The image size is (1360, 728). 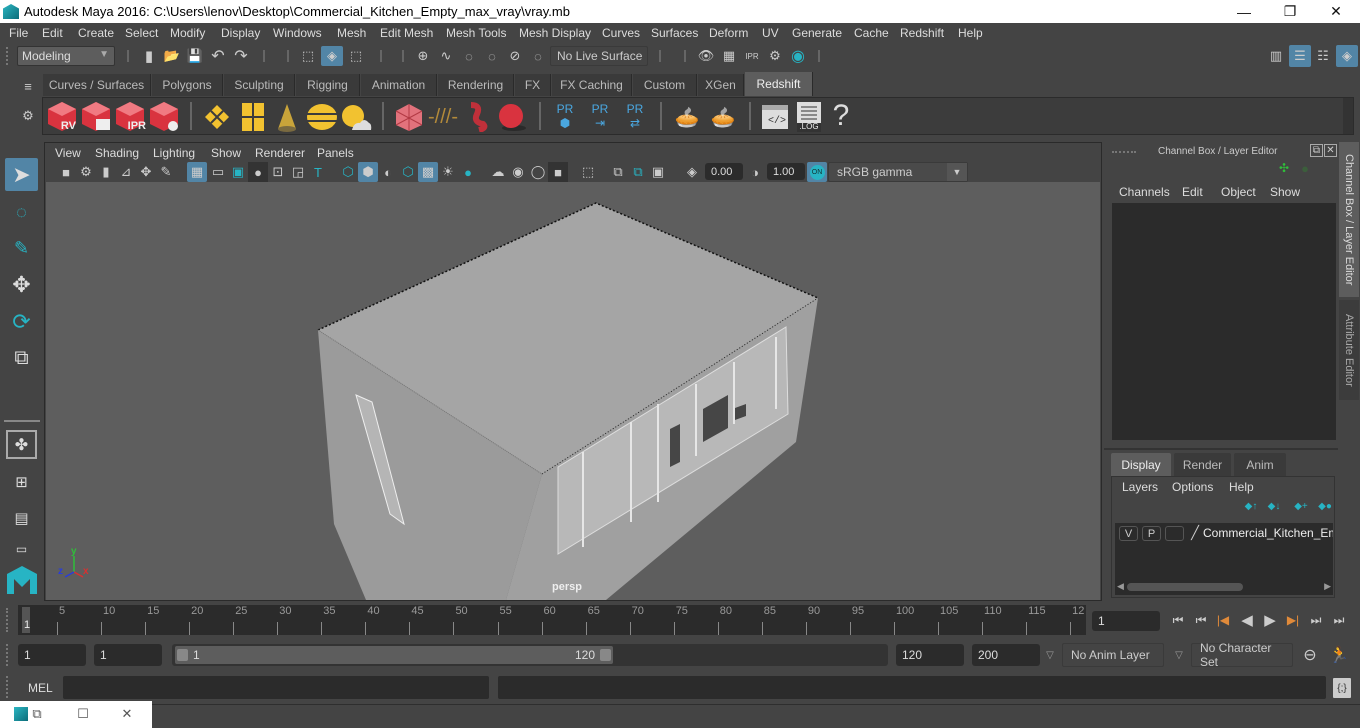 What do you see at coordinates (706, 56) in the screenshot?
I see `render-view-icon: 👁` at bounding box center [706, 56].